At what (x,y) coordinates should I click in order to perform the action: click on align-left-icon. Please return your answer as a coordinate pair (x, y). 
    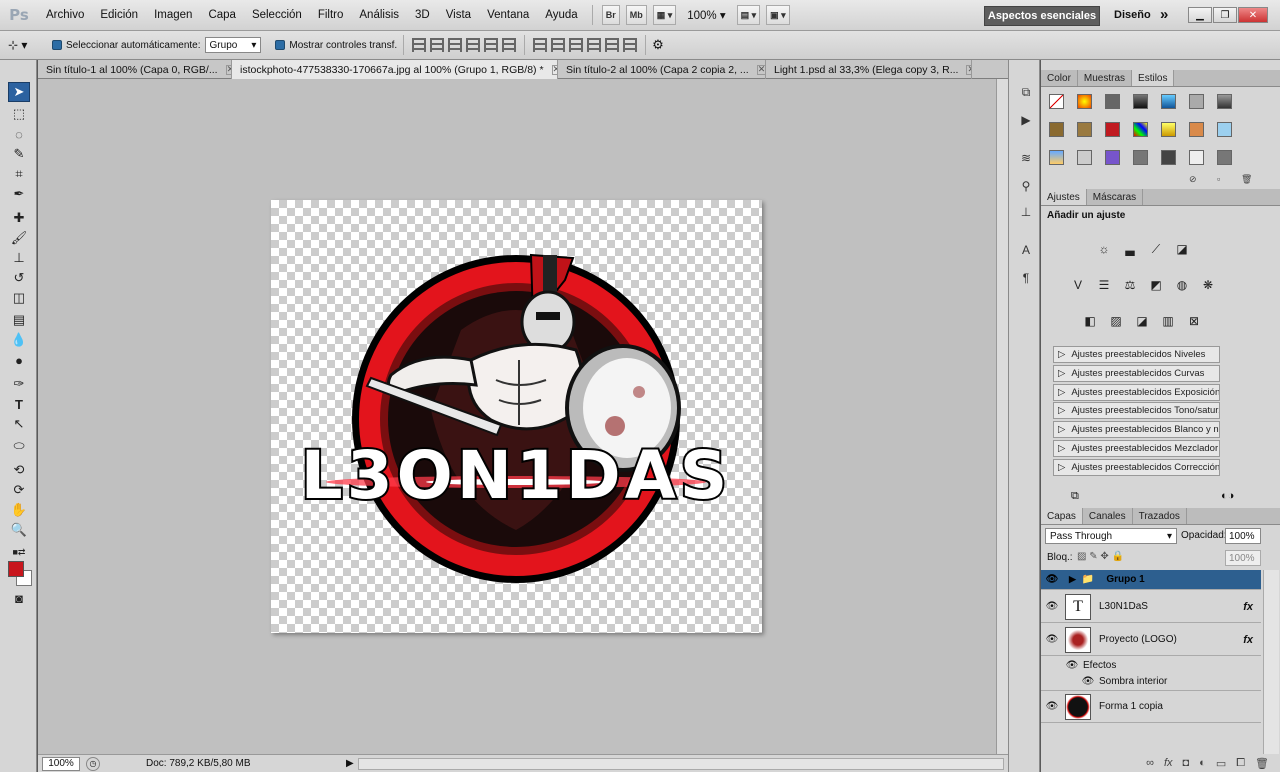
    Looking at the image, I should click on (473, 45).